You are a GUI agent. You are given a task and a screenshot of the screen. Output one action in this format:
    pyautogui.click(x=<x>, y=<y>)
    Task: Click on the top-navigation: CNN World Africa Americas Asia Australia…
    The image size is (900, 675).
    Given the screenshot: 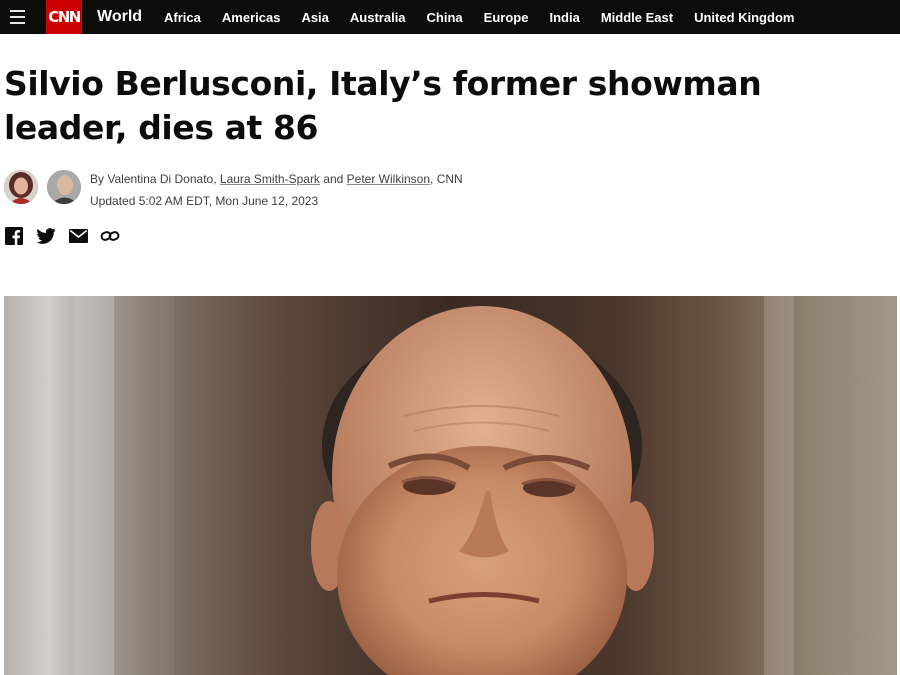 What is the action you would take?
    pyautogui.click(x=450, y=17)
    